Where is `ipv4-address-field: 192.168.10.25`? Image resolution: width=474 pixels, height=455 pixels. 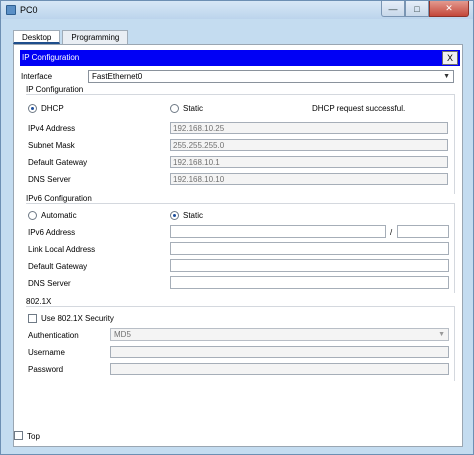 ipv4-address-field: 192.168.10.25 is located at coordinates (309, 128).